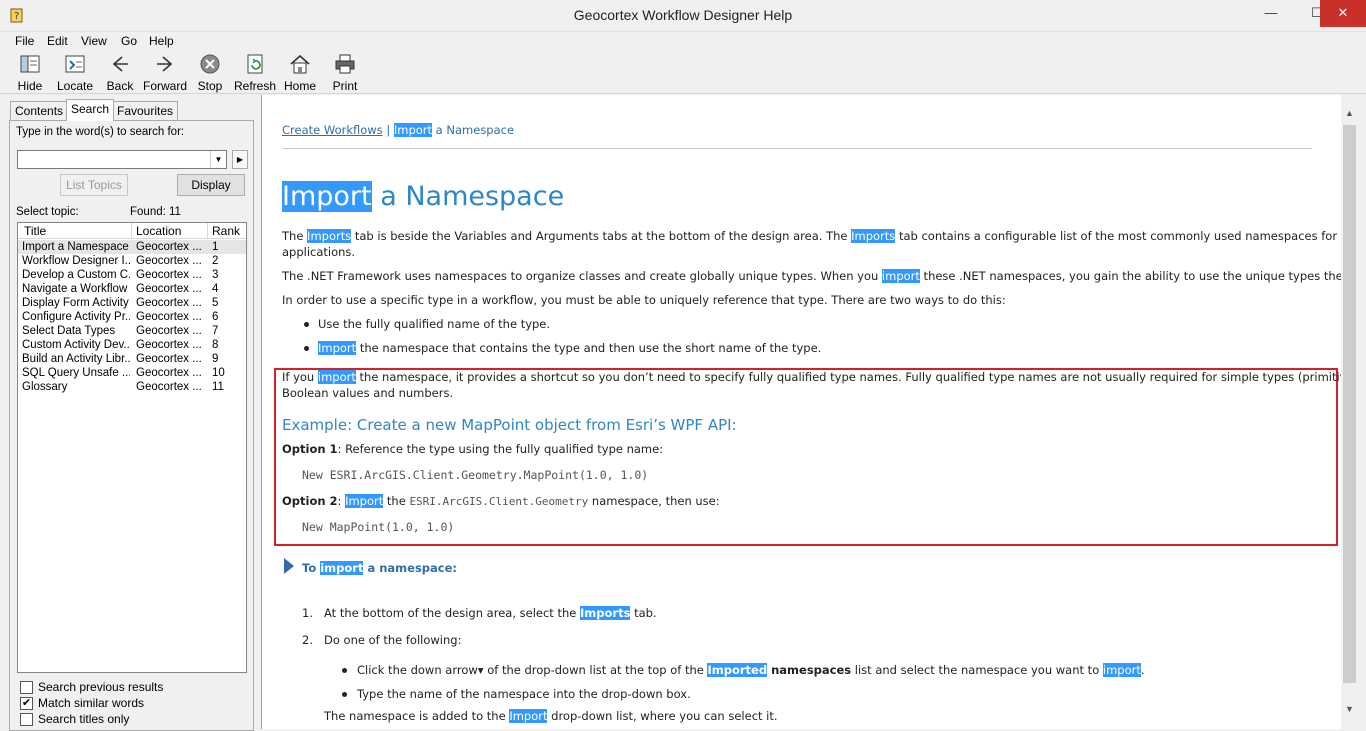  Describe the element at coordinates (132, 289) in the screenshot. I see `result-row: Navigate a Workflow Geocortex ... 4` at that location.